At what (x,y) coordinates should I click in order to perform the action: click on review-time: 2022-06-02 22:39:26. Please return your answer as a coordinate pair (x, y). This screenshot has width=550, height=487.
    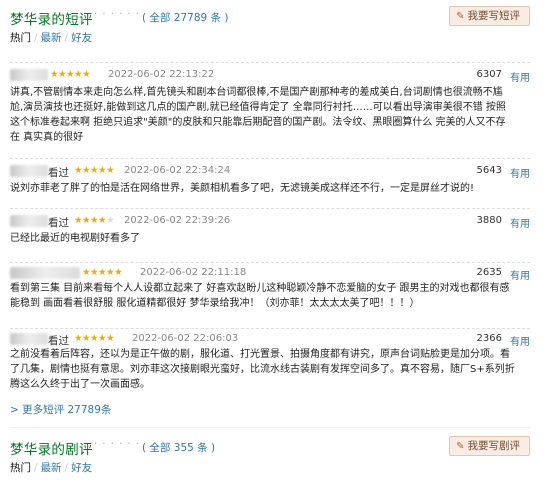
    Looking at the image, I should click on (177, 220).